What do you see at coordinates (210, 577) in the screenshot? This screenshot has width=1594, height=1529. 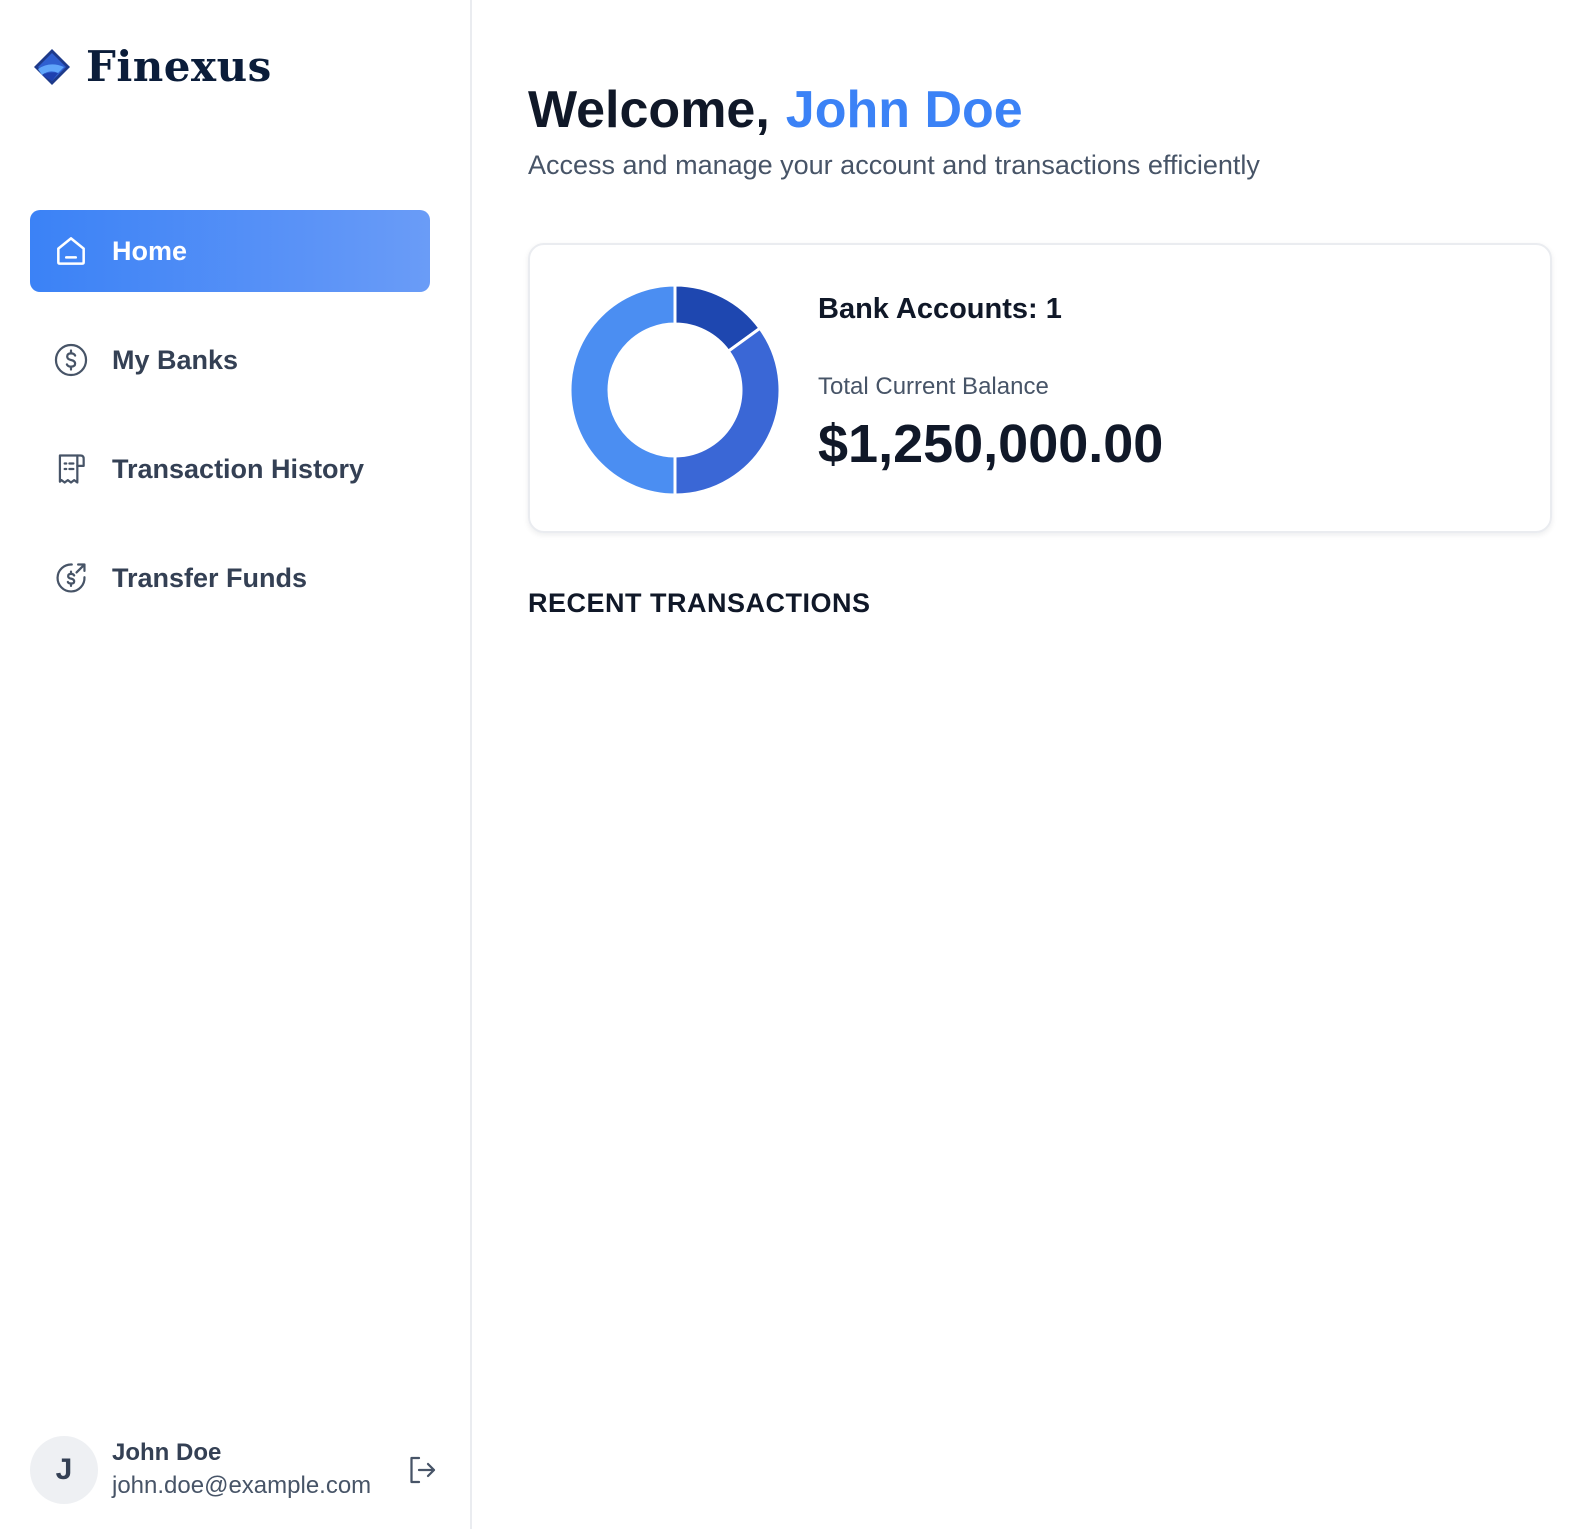 I see `sidebar-item-label: Transfer Funds` at bounding box center [210, 577].